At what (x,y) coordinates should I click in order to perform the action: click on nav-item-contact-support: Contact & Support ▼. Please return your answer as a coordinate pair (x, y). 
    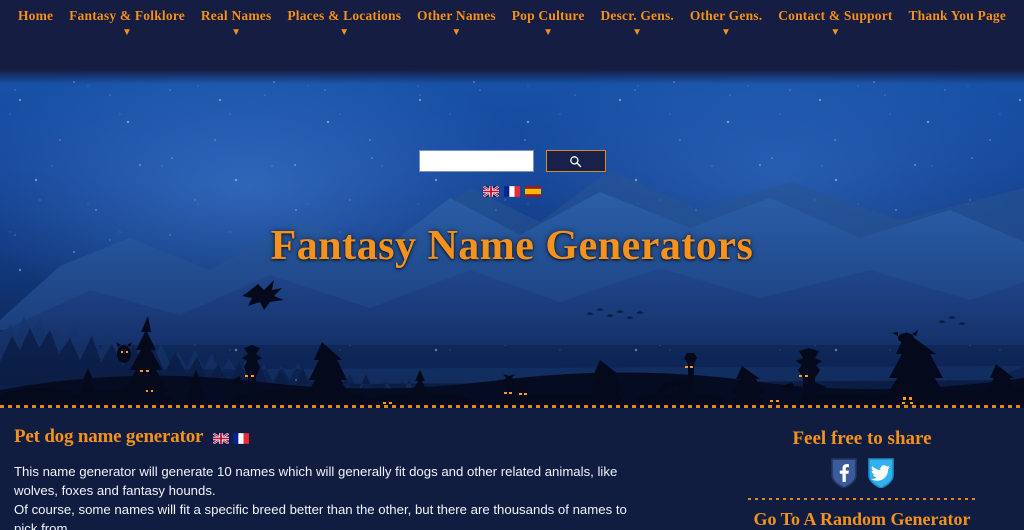
    Looking at the image, I should click on (835, 22).